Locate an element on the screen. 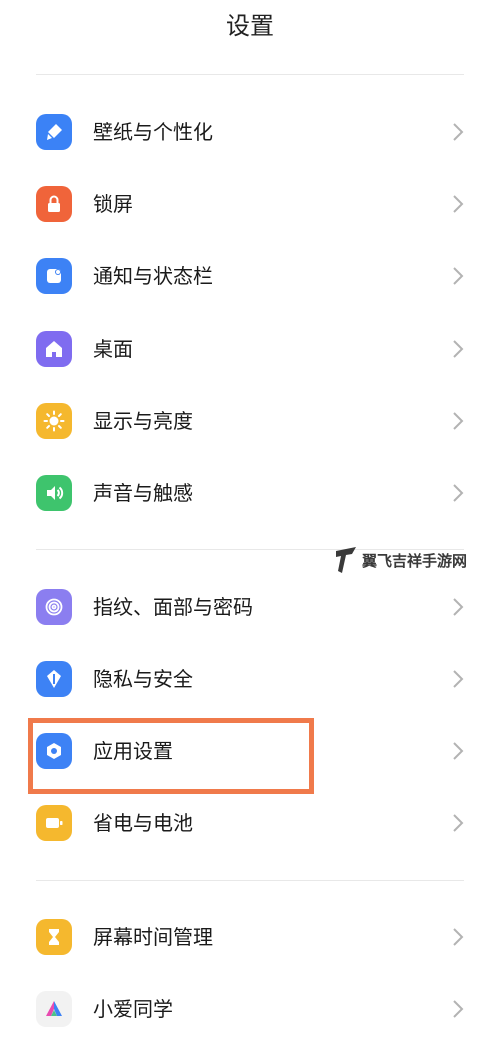 The image size is (500, 1044). settings-item-sound: 声音与触感 is located at coordinates (250, 493).